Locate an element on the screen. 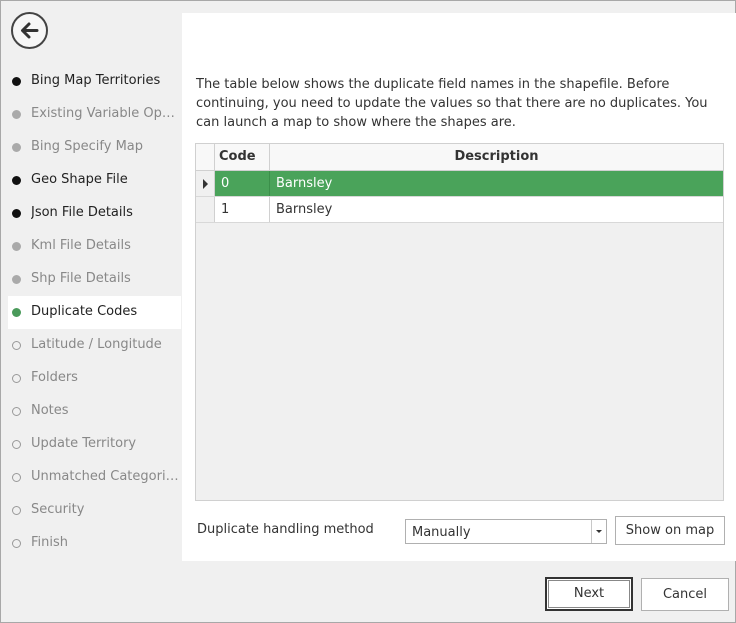 This screenshot has width=736, height=623. nav-step-label: Bing Specify Map is located at coordinates (87, 146).